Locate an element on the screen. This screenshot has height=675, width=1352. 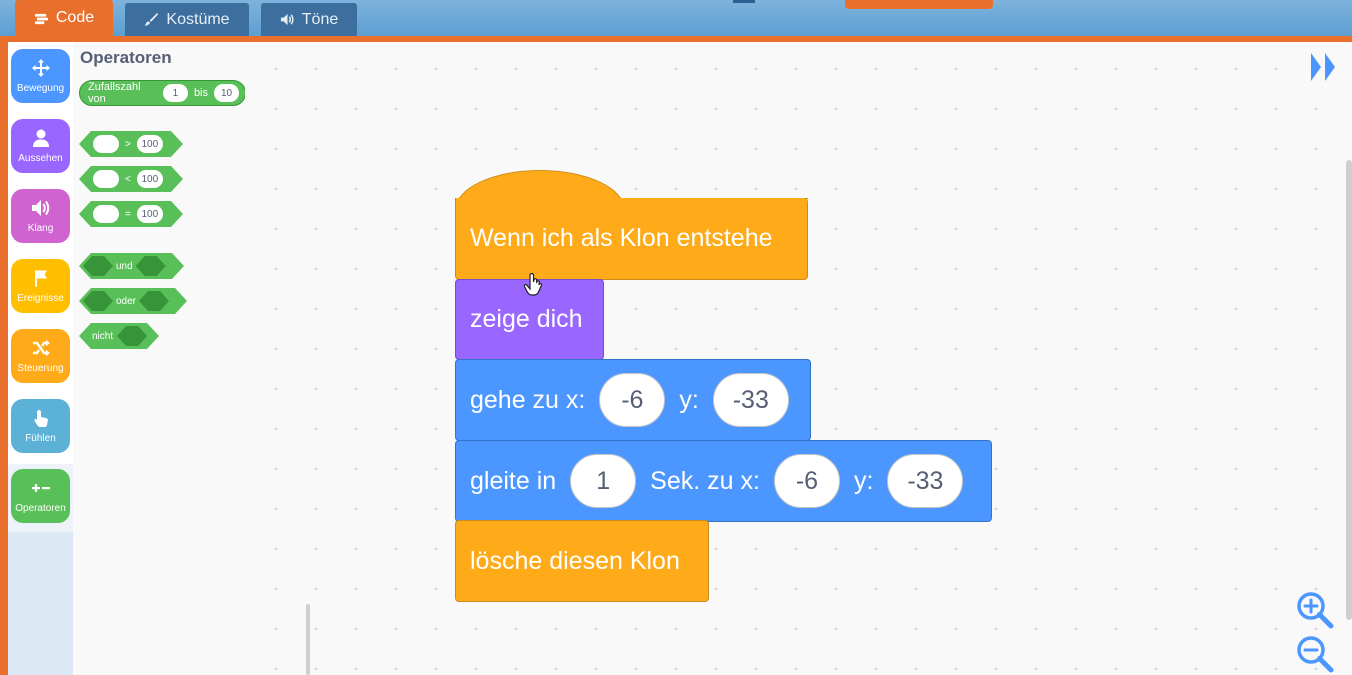
when-i-start-as-clone-block: Wenn ich als Klon entstehe is located at coordinates (631, 239).